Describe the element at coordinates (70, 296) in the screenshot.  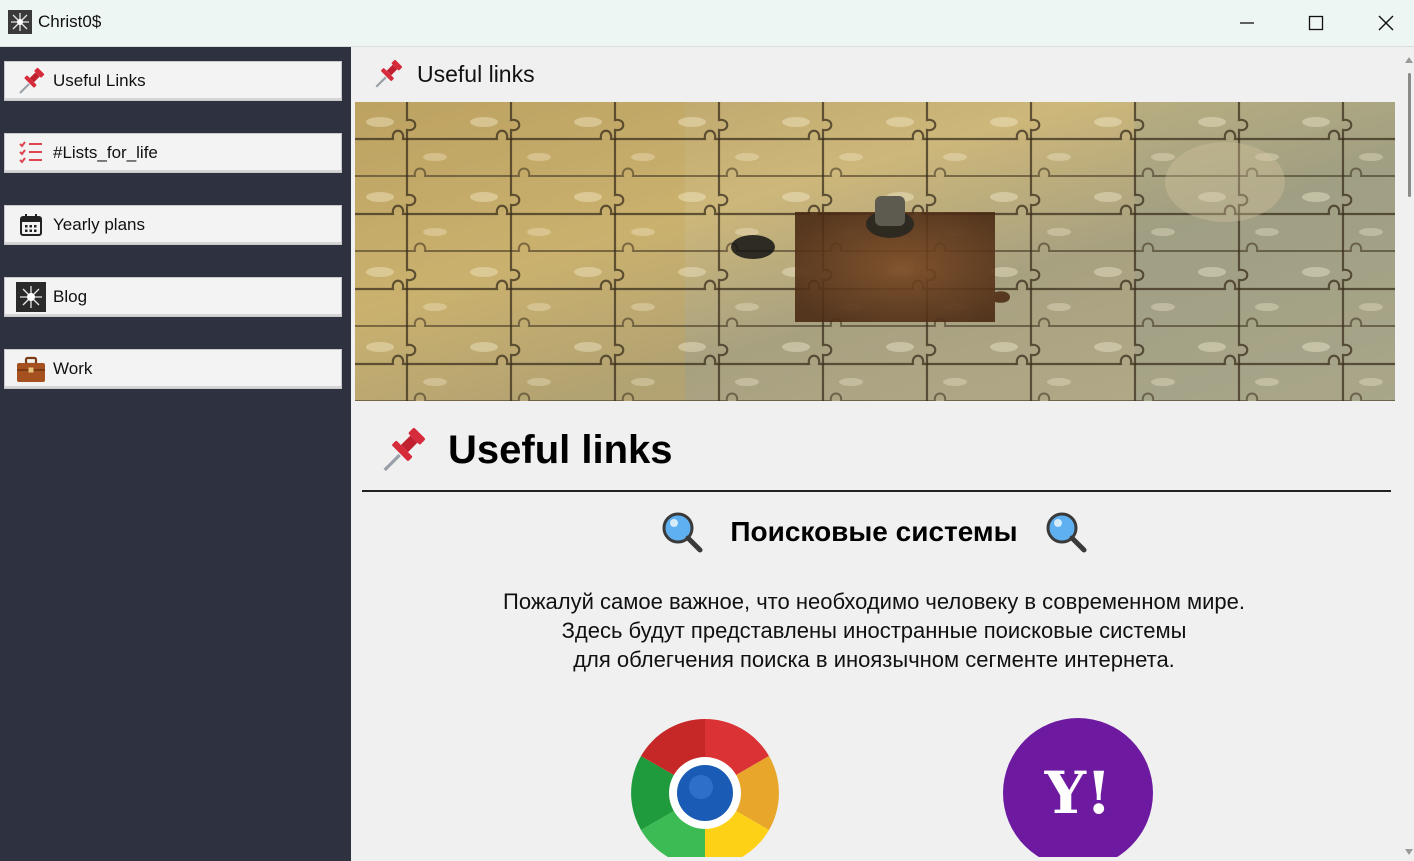
I see `sidebar-item-label: Blog` at that location.